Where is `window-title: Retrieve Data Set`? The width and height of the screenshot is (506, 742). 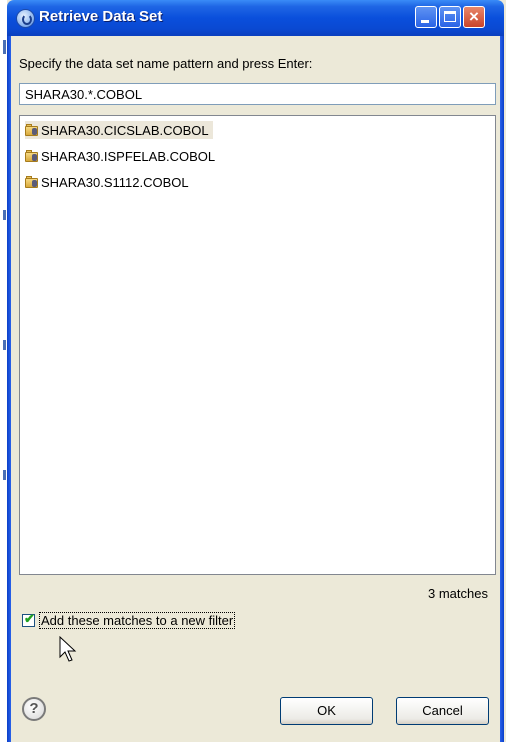
window-title: Retrieve Data Set is located at coordinates (101, 16).